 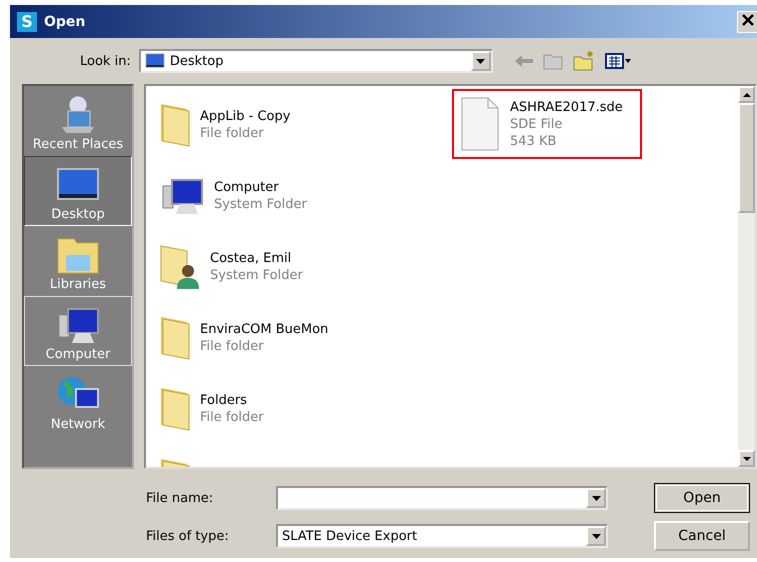 What do you see at coordinates (78, 261) in the screenshot?
I see `places-item: Libraries` at bounding box center [78, 261].